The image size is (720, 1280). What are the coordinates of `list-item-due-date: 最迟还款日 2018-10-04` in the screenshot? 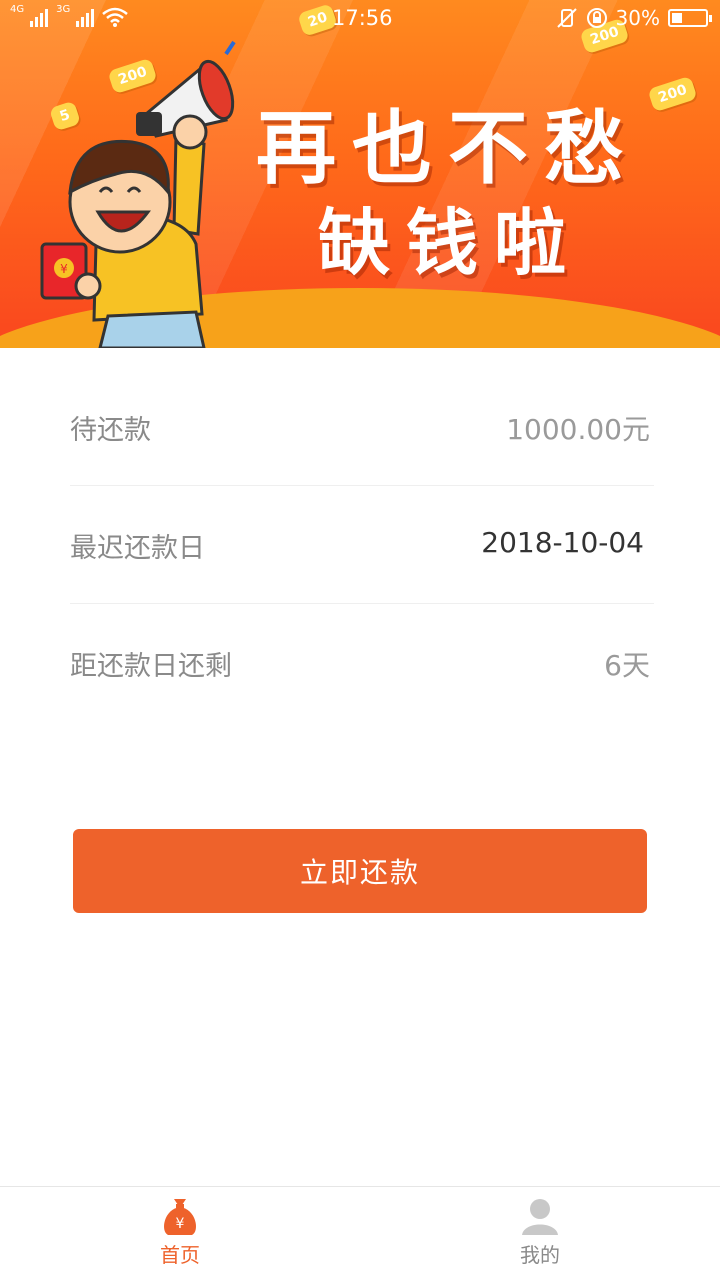 It's located at (362, 545).